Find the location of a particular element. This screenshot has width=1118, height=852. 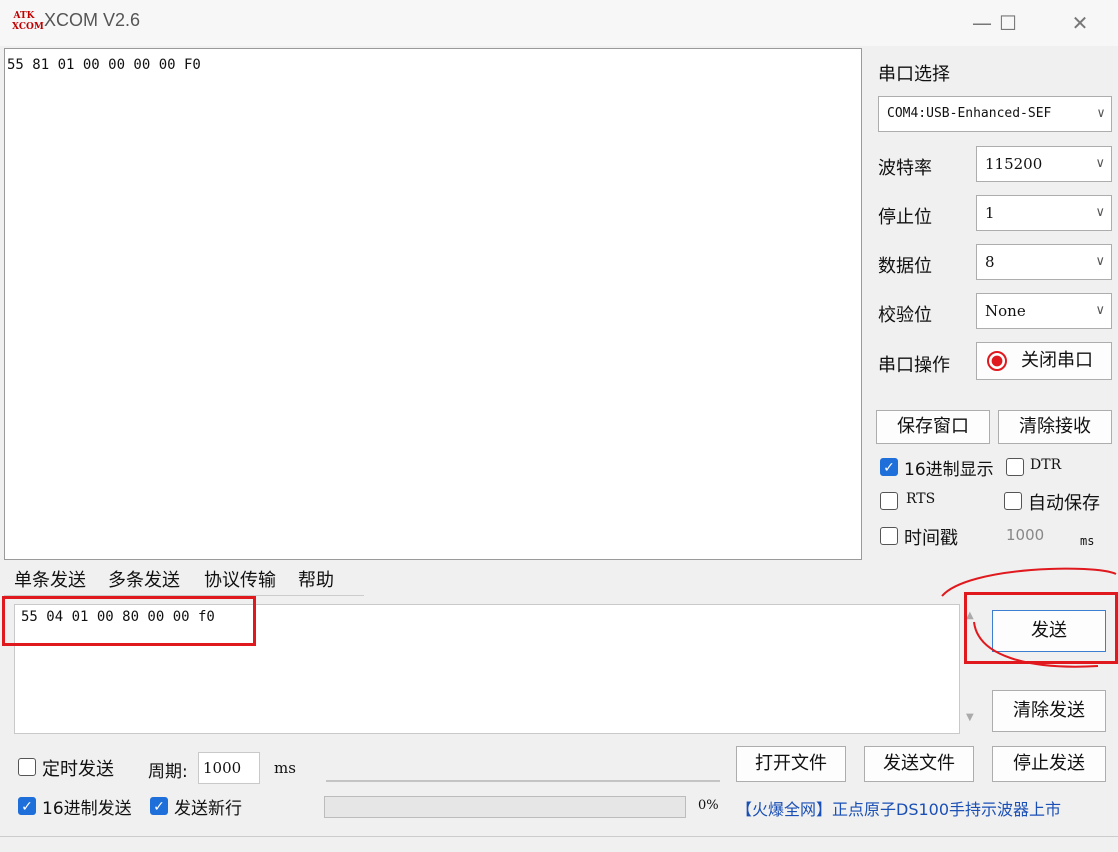

title-bar is located at coordinates (559, 23).